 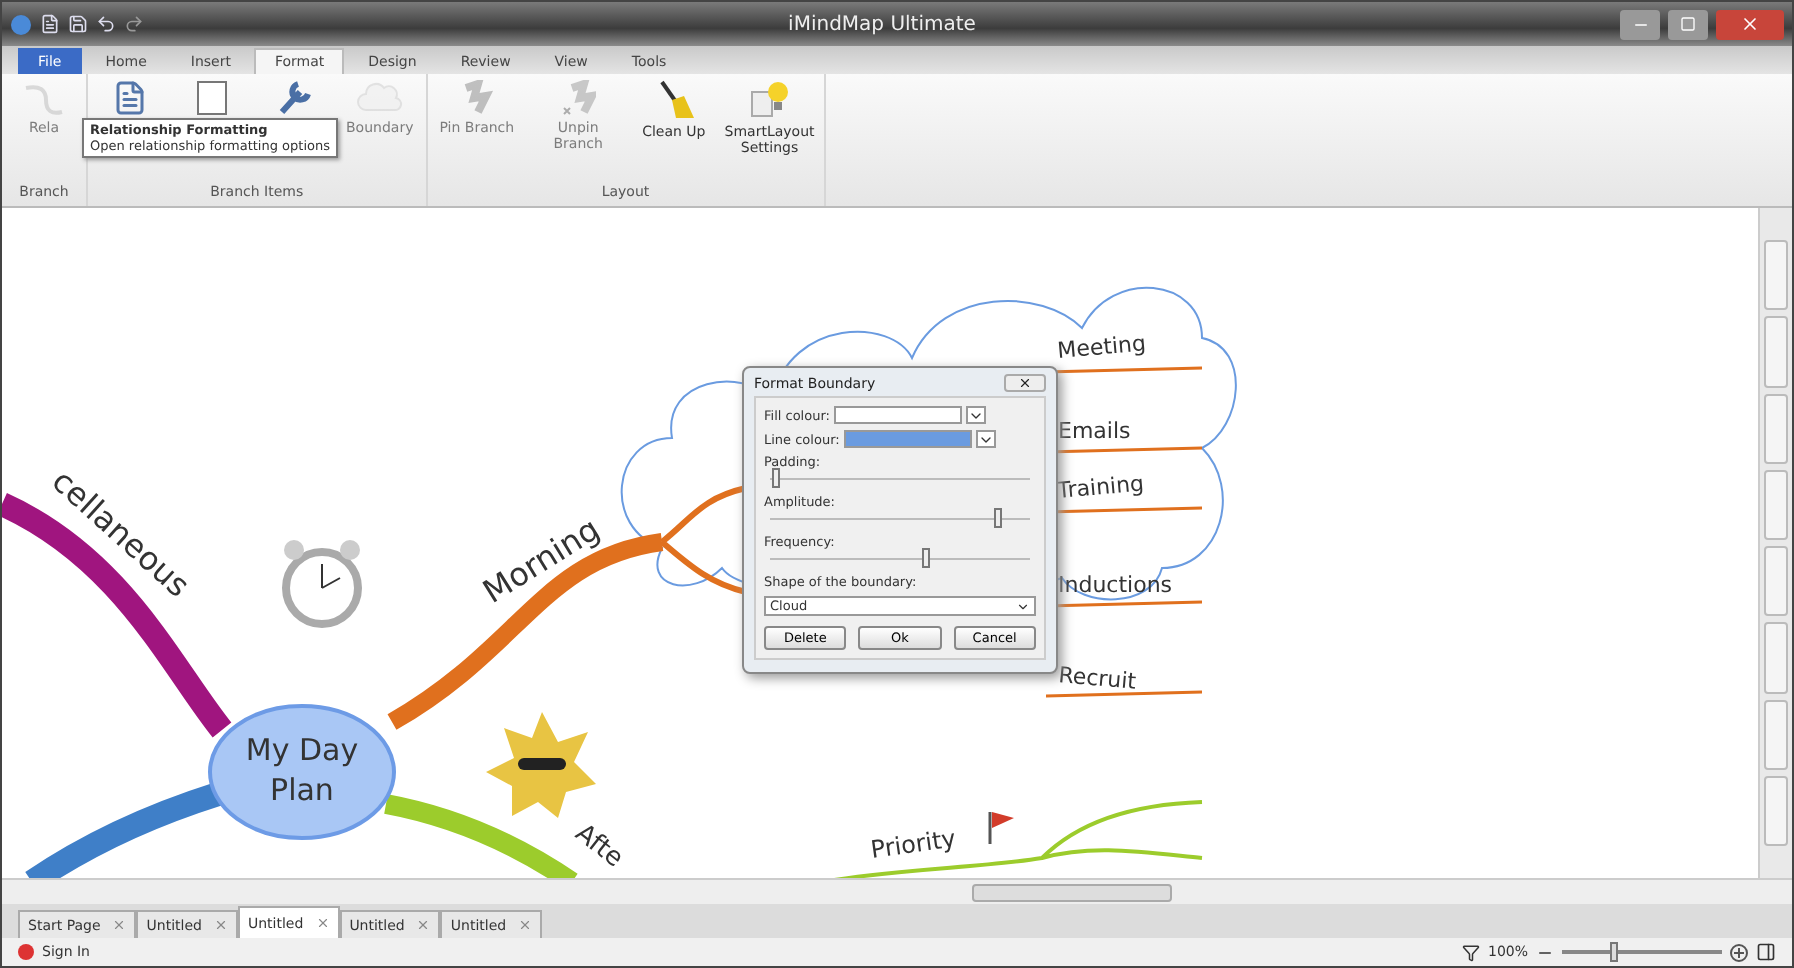 I want to click on flag-icon, so click(x=1001, y=828).